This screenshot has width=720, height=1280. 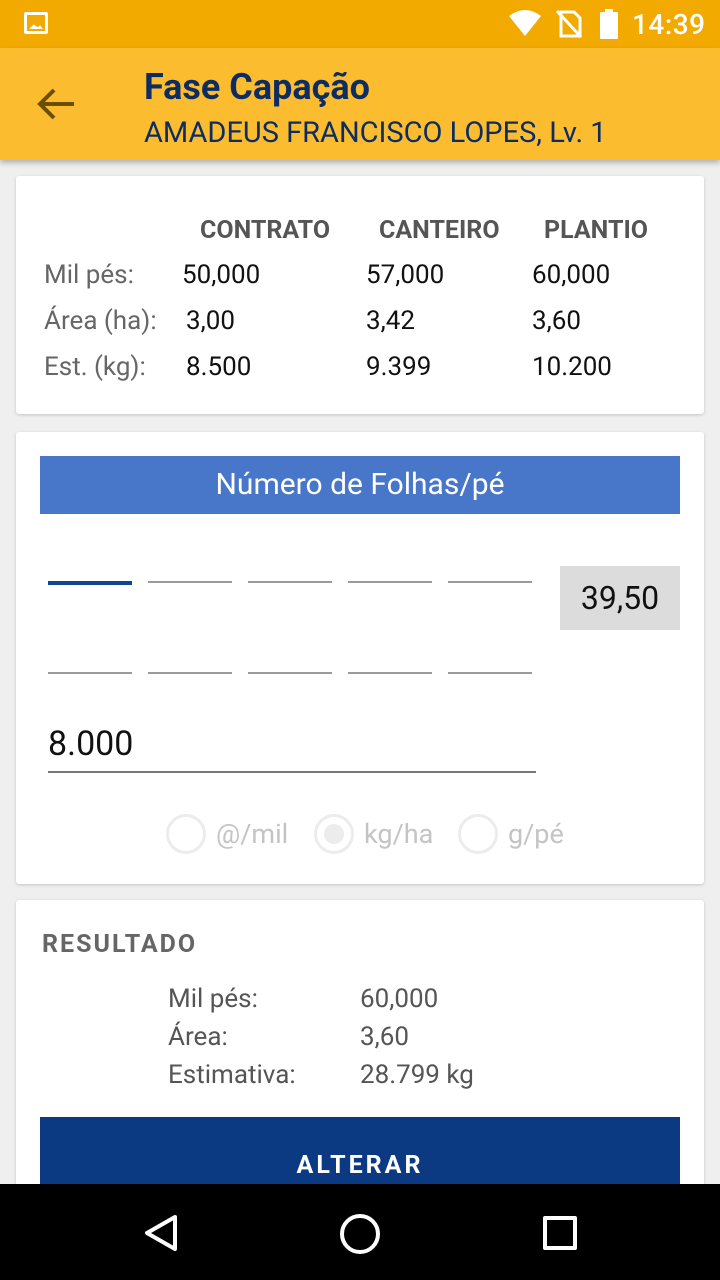 What do you see at coordinates (417, 1075) in the screenshot?
I see `result-value: 28.799 kg` at bounding box center [417, 1075].